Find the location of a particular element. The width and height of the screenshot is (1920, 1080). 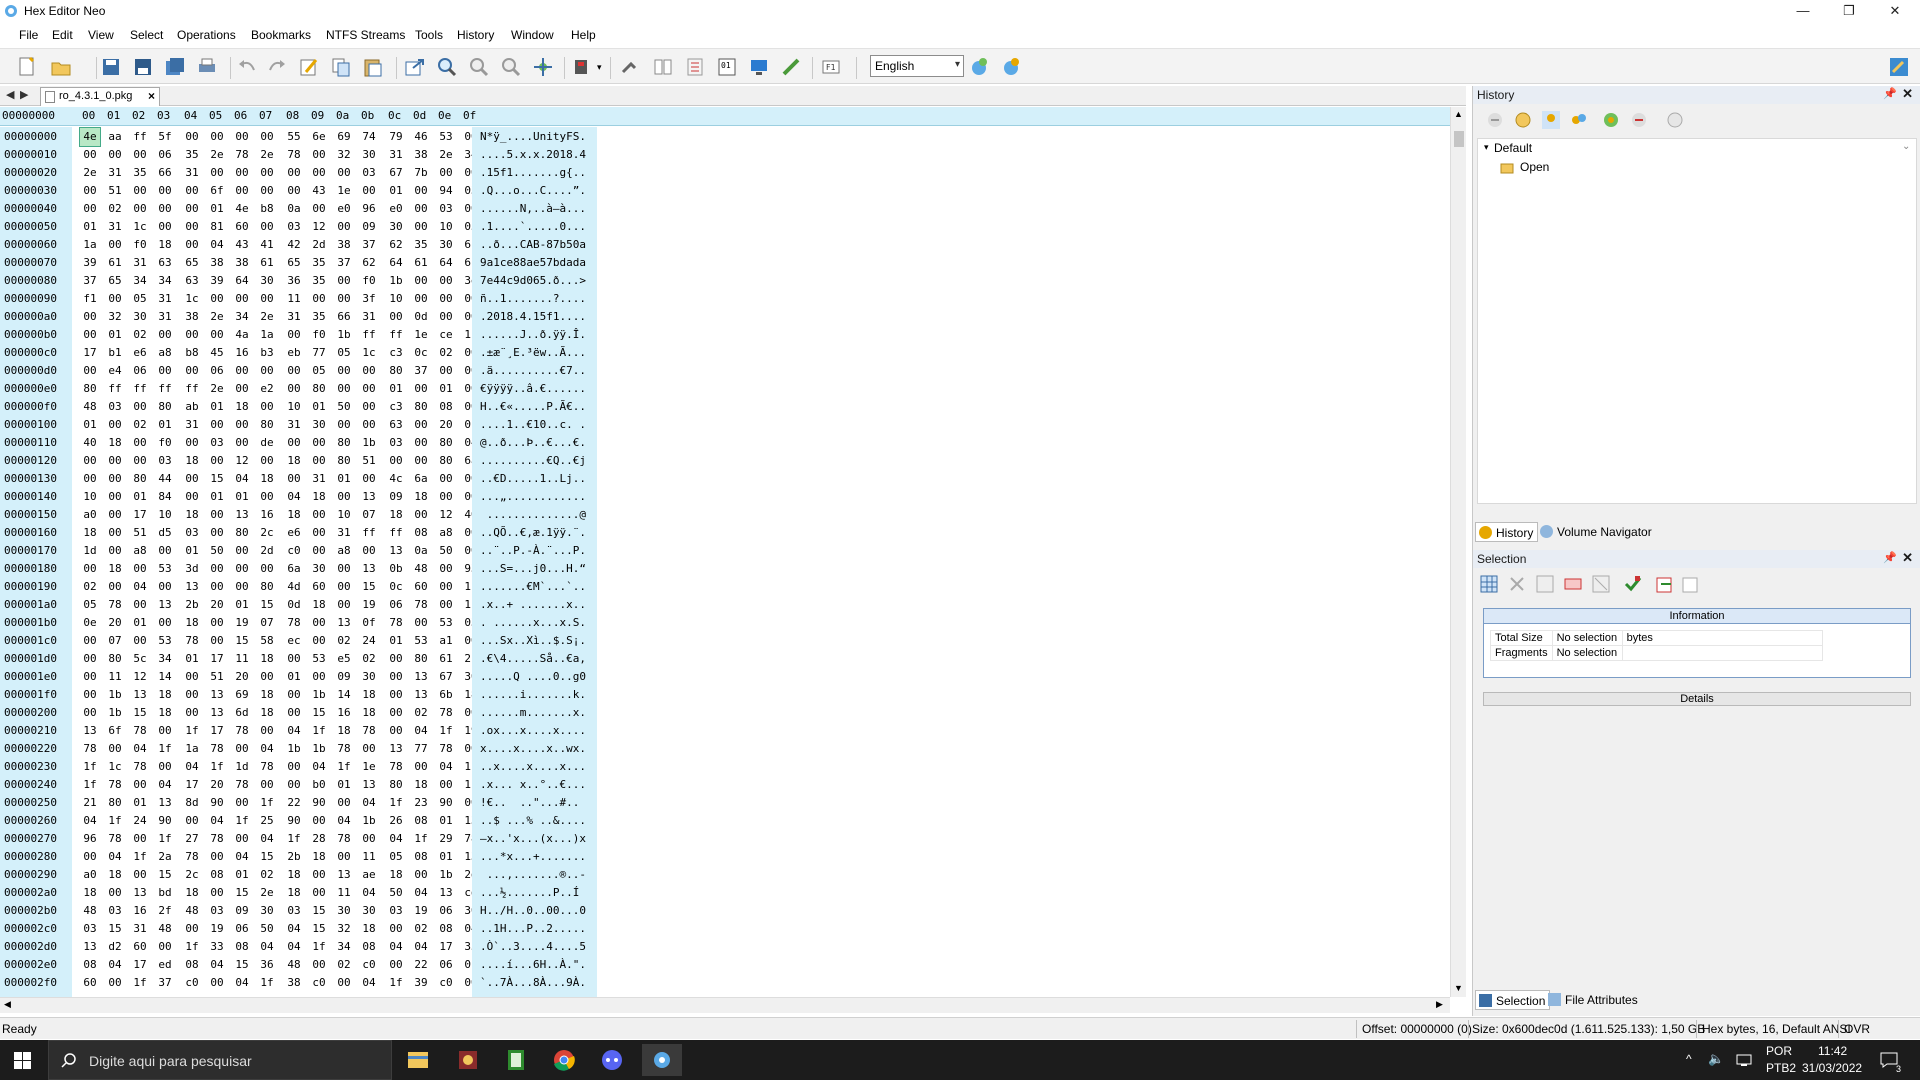

hex-byte: 1b is located at coordinates (319, 695).